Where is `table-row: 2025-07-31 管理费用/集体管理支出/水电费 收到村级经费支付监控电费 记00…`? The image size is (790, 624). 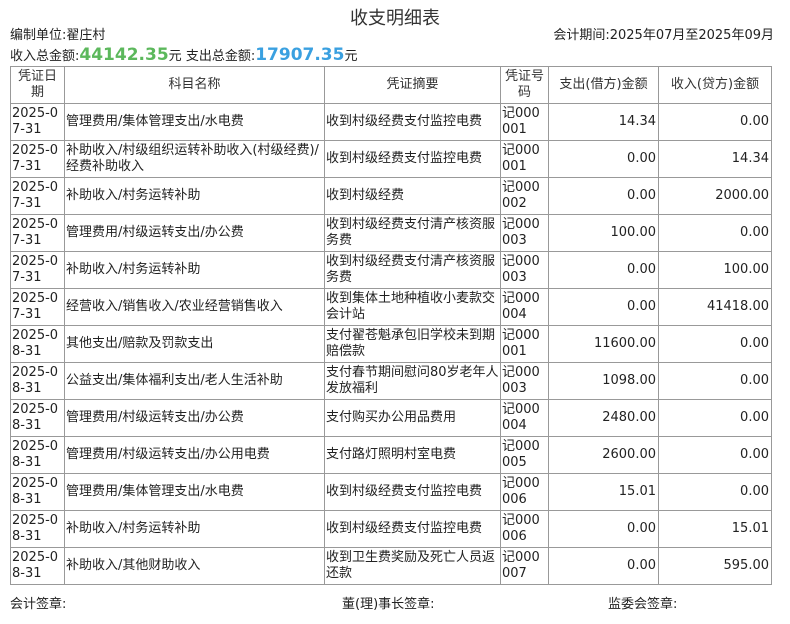
table-row: 2025-07-31 管理费用/集体管理支出/水电费 收到村级经费支付监控电费 记00… is located at coordinates (391, 122).